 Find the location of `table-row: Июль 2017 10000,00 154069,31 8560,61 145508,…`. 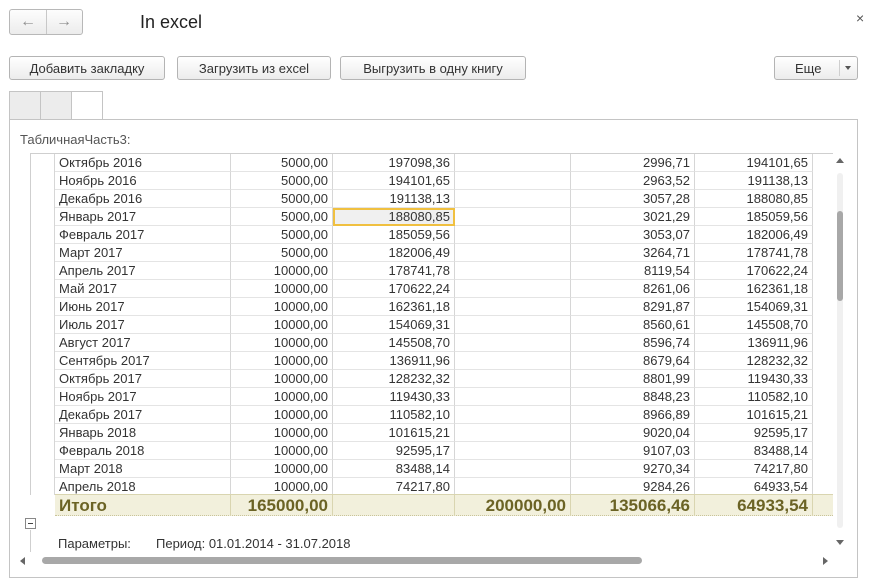

table-row: Июль 2017 10000,00 154069,31 8560,61 145508,… is located at coordinates (432, 325).